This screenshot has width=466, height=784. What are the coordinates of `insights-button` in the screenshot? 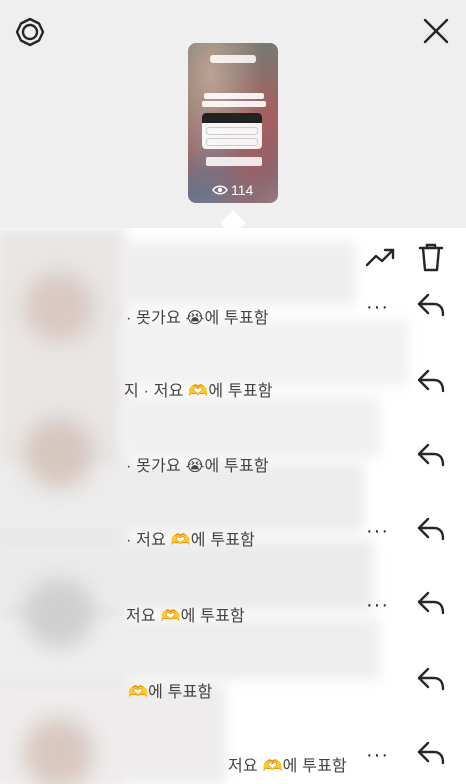 It's located at (381, 257).